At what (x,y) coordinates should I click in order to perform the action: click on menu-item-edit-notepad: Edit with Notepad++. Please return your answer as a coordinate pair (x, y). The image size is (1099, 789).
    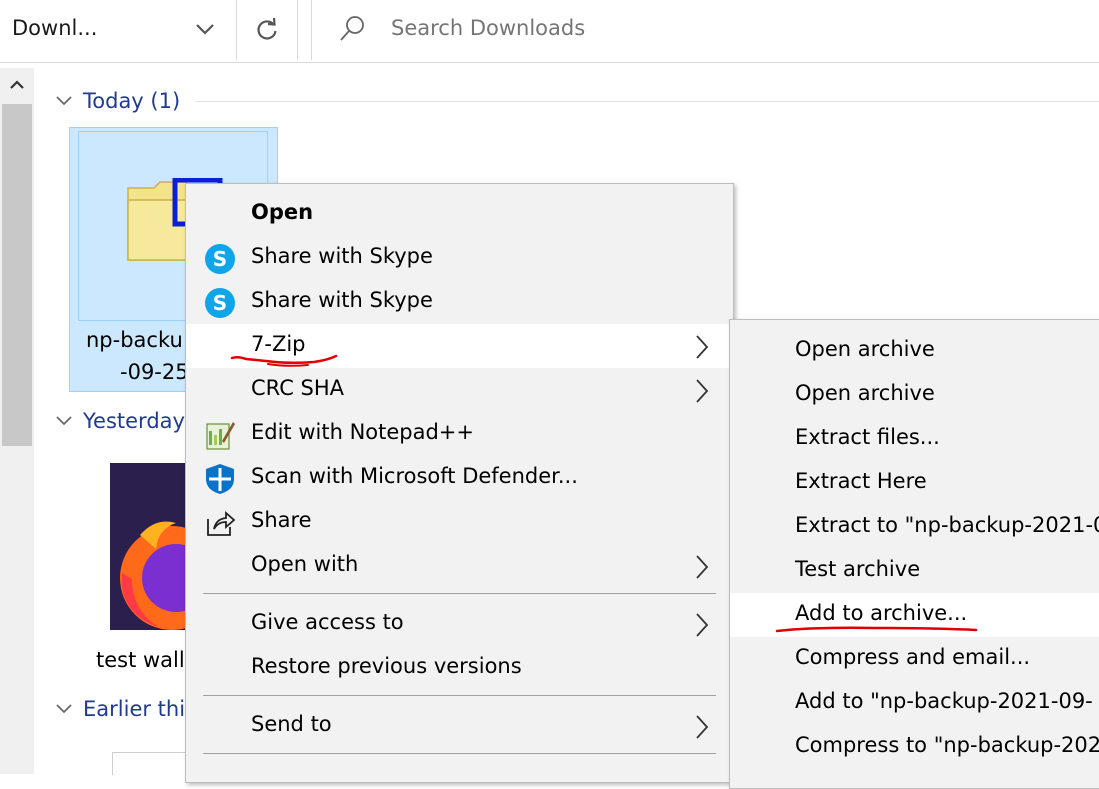
    Looking at the image, I should click on (459, 434).